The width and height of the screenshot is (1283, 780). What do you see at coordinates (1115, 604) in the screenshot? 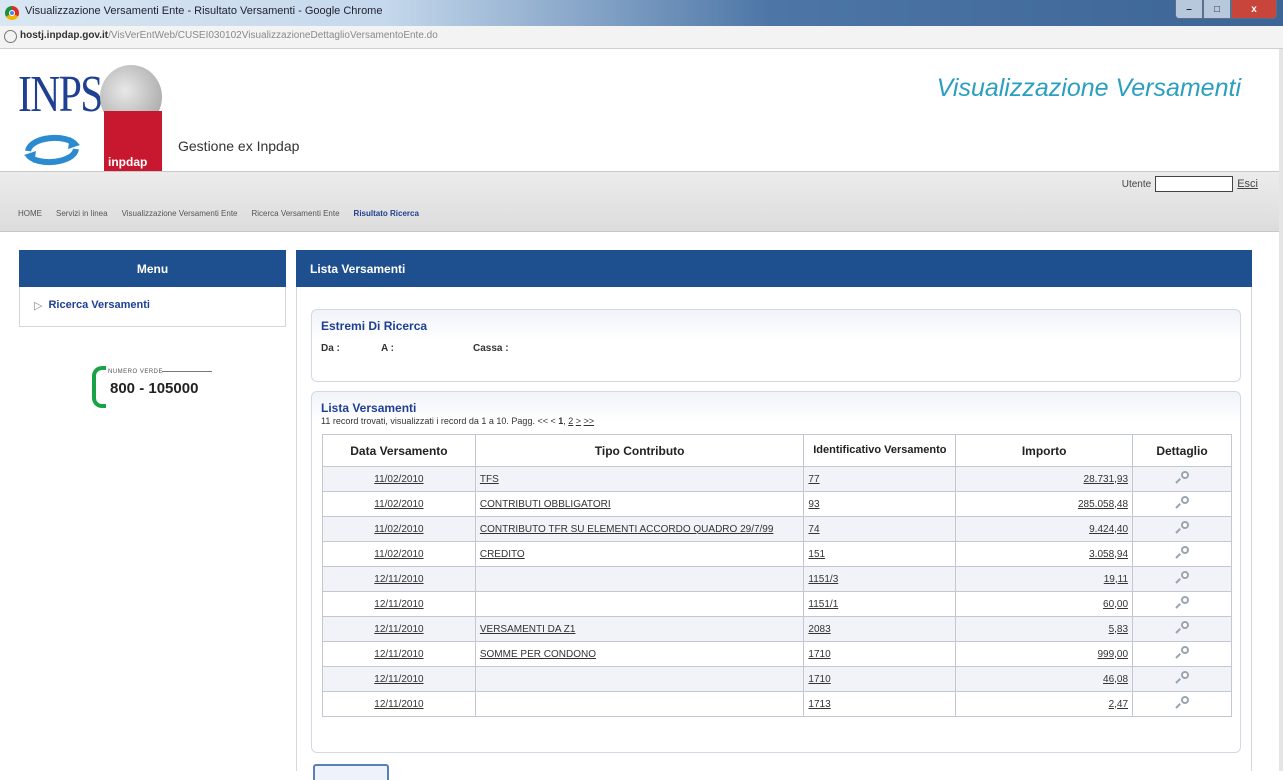
I see `row-amount-link: 60,00` at bounding box center [1115, 604].